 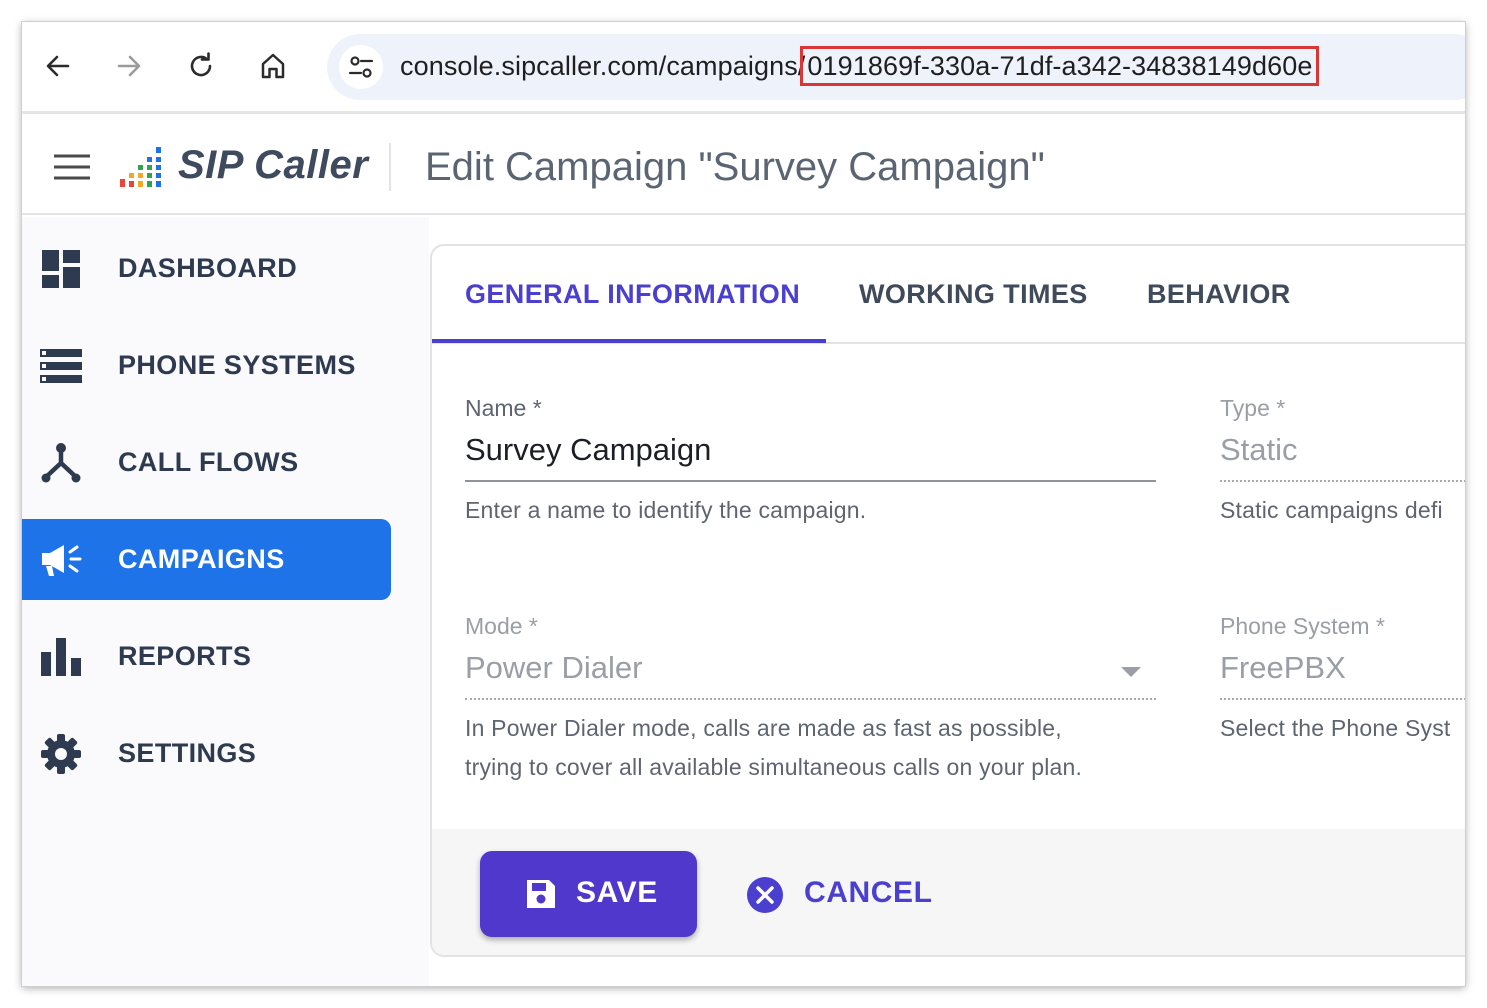 What do you see at coordinates (666, 510) in the screenshot?
I see `name-helper-text: Enter a name to identify the campaign.` at bounding box center [666, 510].